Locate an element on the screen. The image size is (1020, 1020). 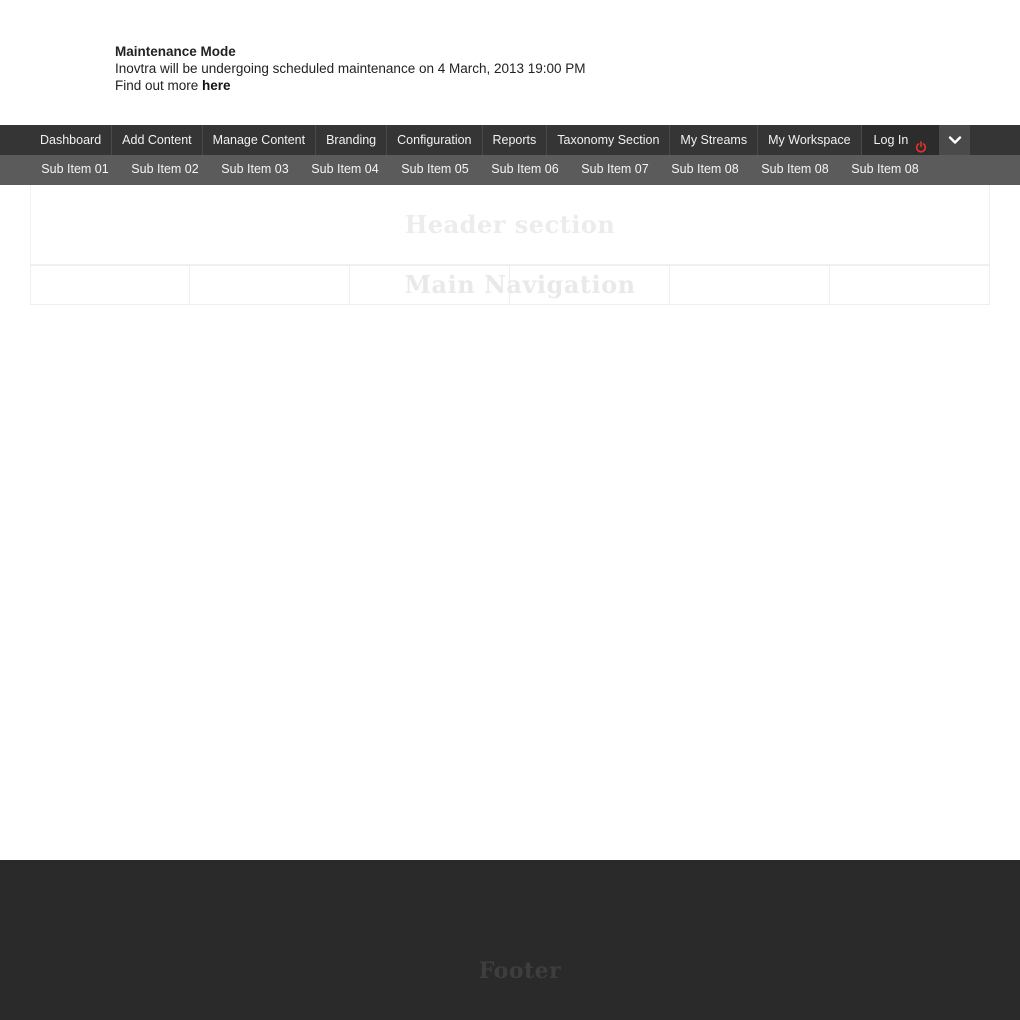
footer-label: Footer is located at coordinates (520, 971).